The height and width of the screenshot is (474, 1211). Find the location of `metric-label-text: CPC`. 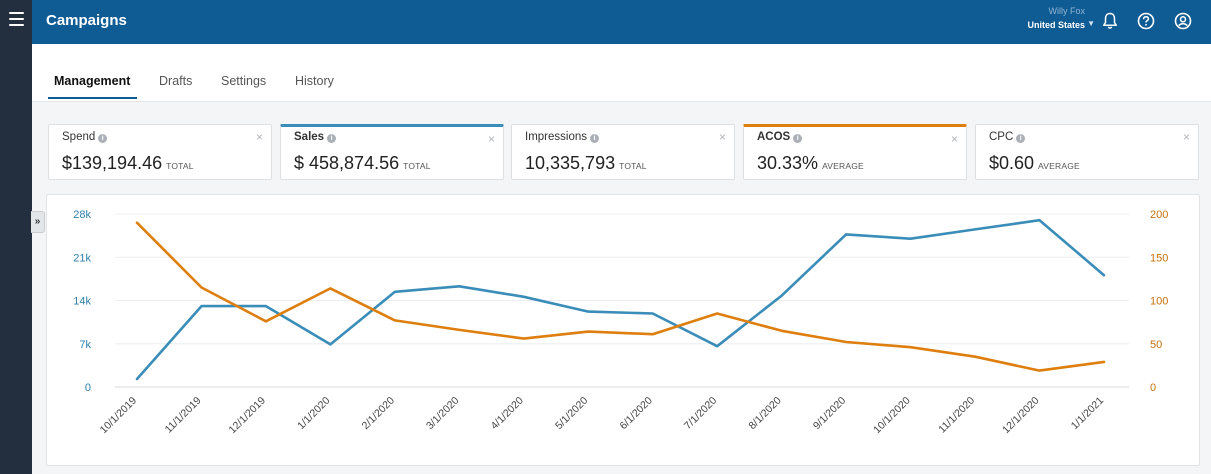

metric-label-text: CPC is located at coordinates (1001, 137).